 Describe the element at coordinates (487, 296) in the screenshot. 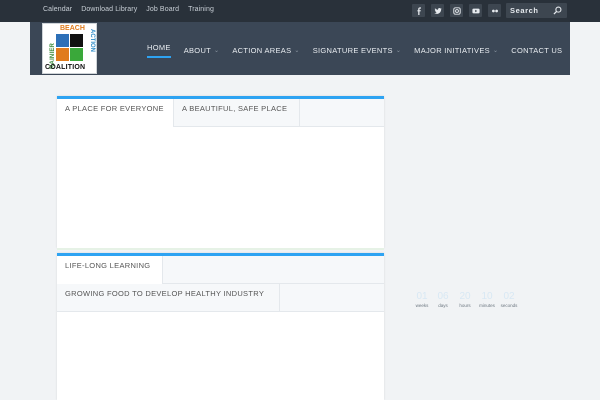

I see `countdown-value: 10` at that location.